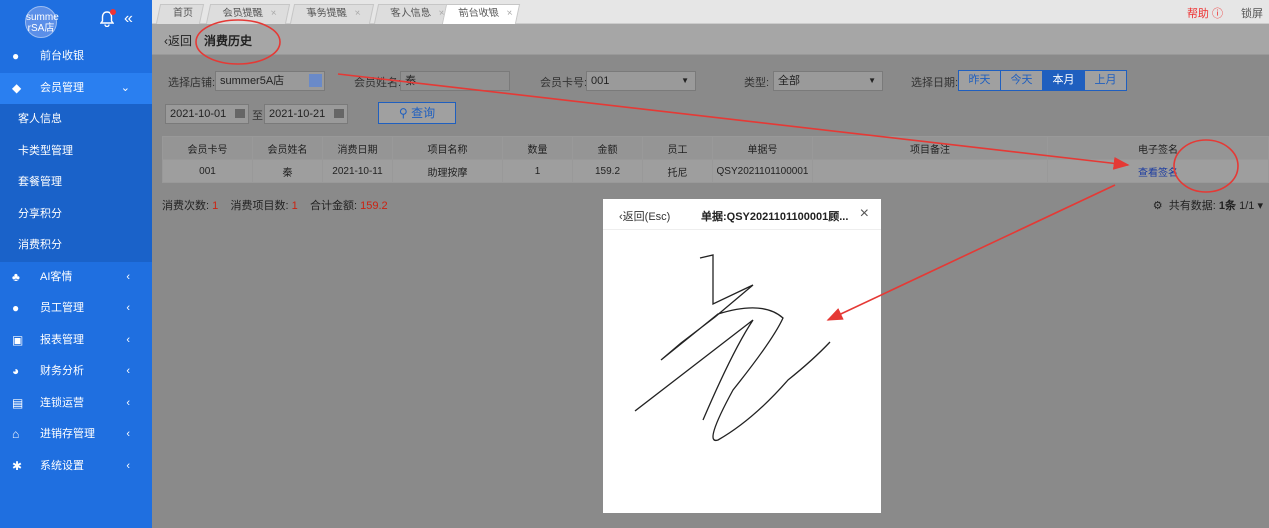 The height and width of the screenshot is (528, 1269). I want to click on column-header: 金额, so click(607, 148).